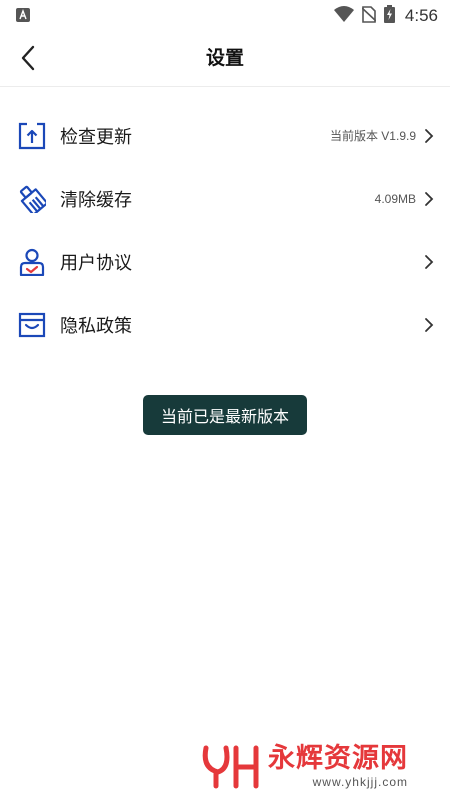 This screenshot has height=800, width=450. Describe the element at coordinates (32, 136) in the screenshot. I see `upload-box-icon` at that location.